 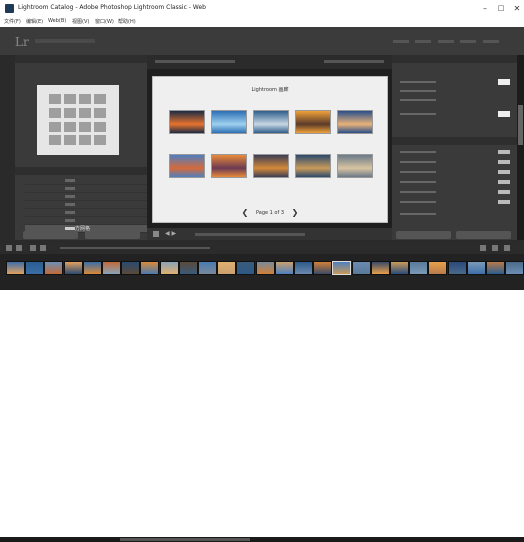 What do you see at coordinates (354, 61) in the screenshot?
I see `preview-url-bar` at bounding box center [354, 61].